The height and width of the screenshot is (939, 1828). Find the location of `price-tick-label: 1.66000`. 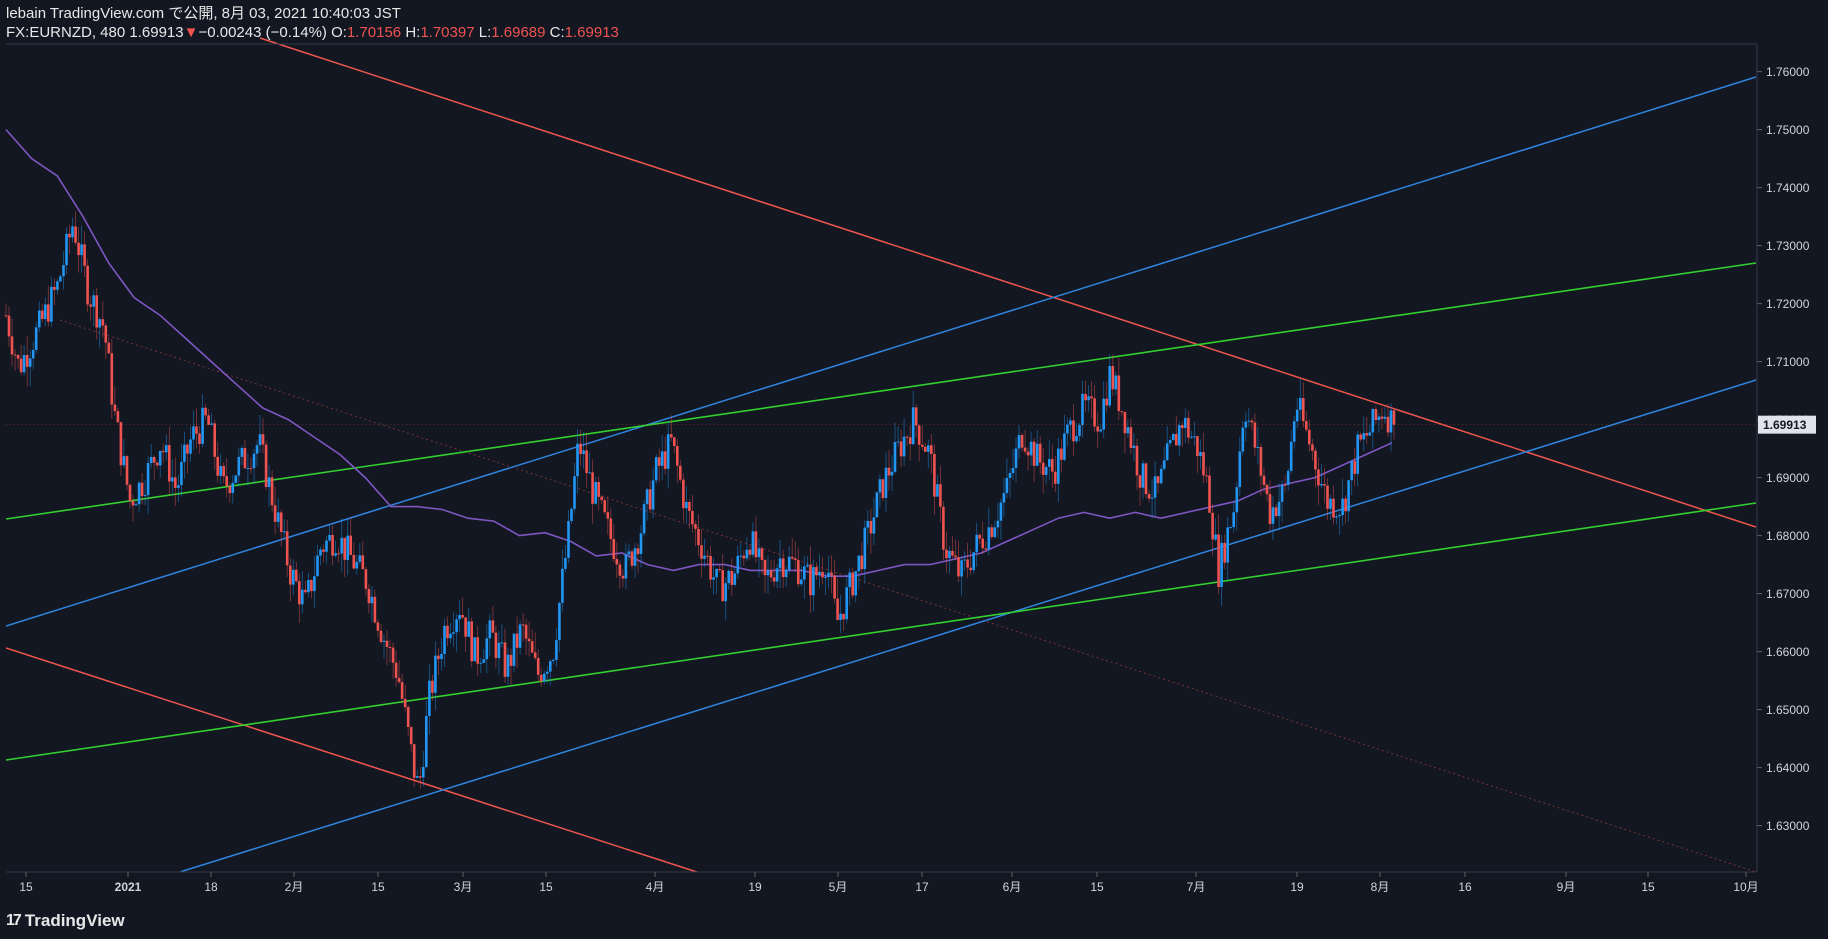

price-tick-label: 1.66000 is located at coordinates (1788, 652).